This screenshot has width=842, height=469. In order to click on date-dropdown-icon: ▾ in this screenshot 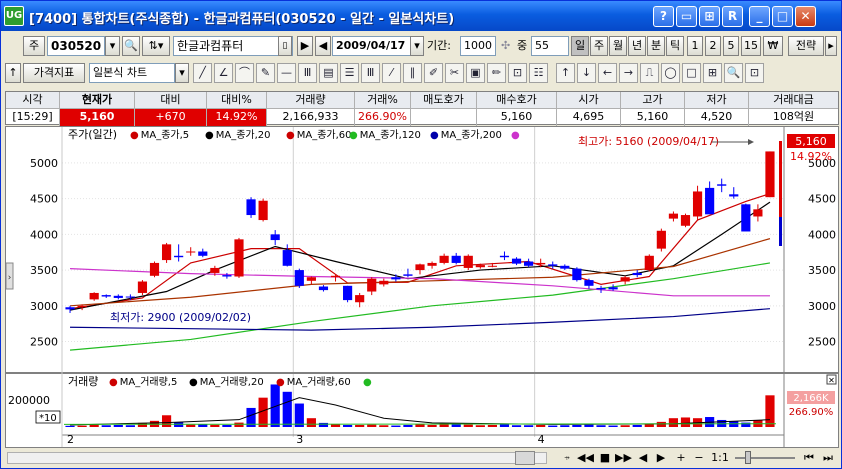, I will do `click(417, 46)`.